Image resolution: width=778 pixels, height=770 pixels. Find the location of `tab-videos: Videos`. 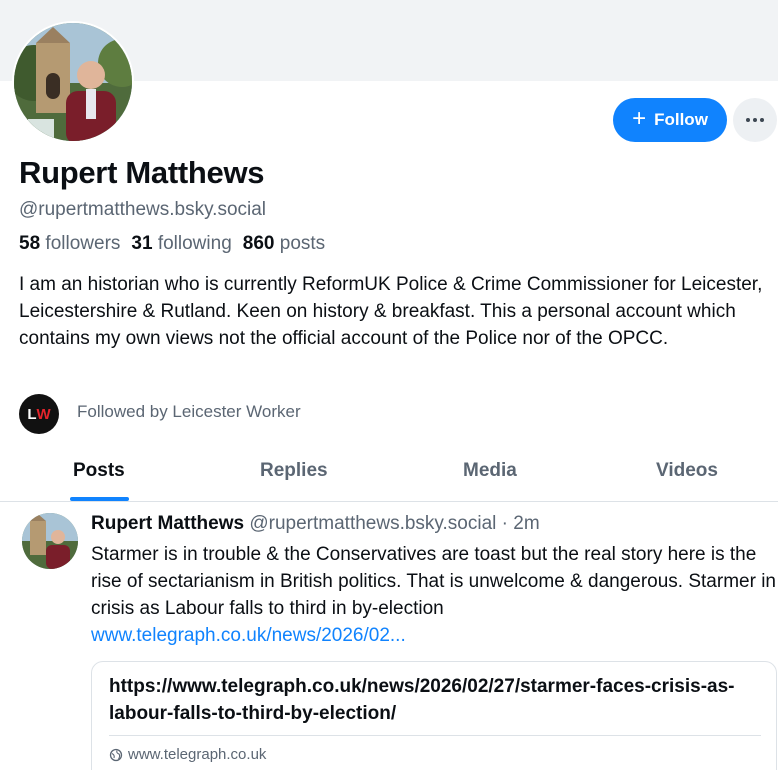

tab-videos: Videos is located at coordinates (687, 471).